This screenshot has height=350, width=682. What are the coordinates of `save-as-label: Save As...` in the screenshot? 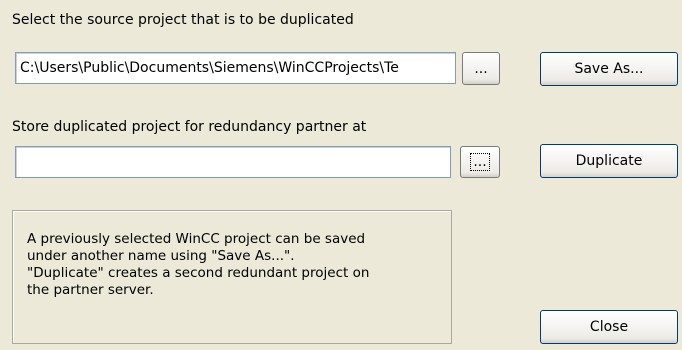 It's located at (609, 69).